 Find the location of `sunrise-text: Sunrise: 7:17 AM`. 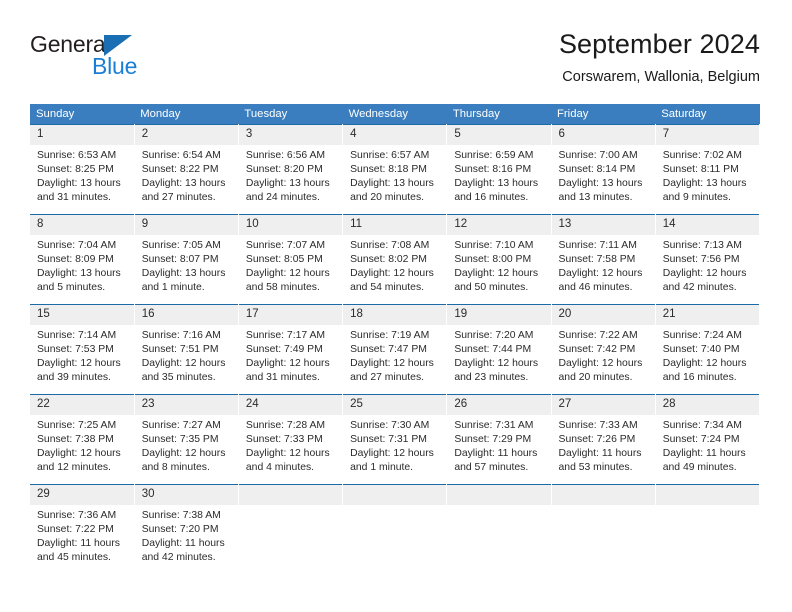

sunrise-text: Sunrise: 7:17 AM is located at coordinates (285, 335).